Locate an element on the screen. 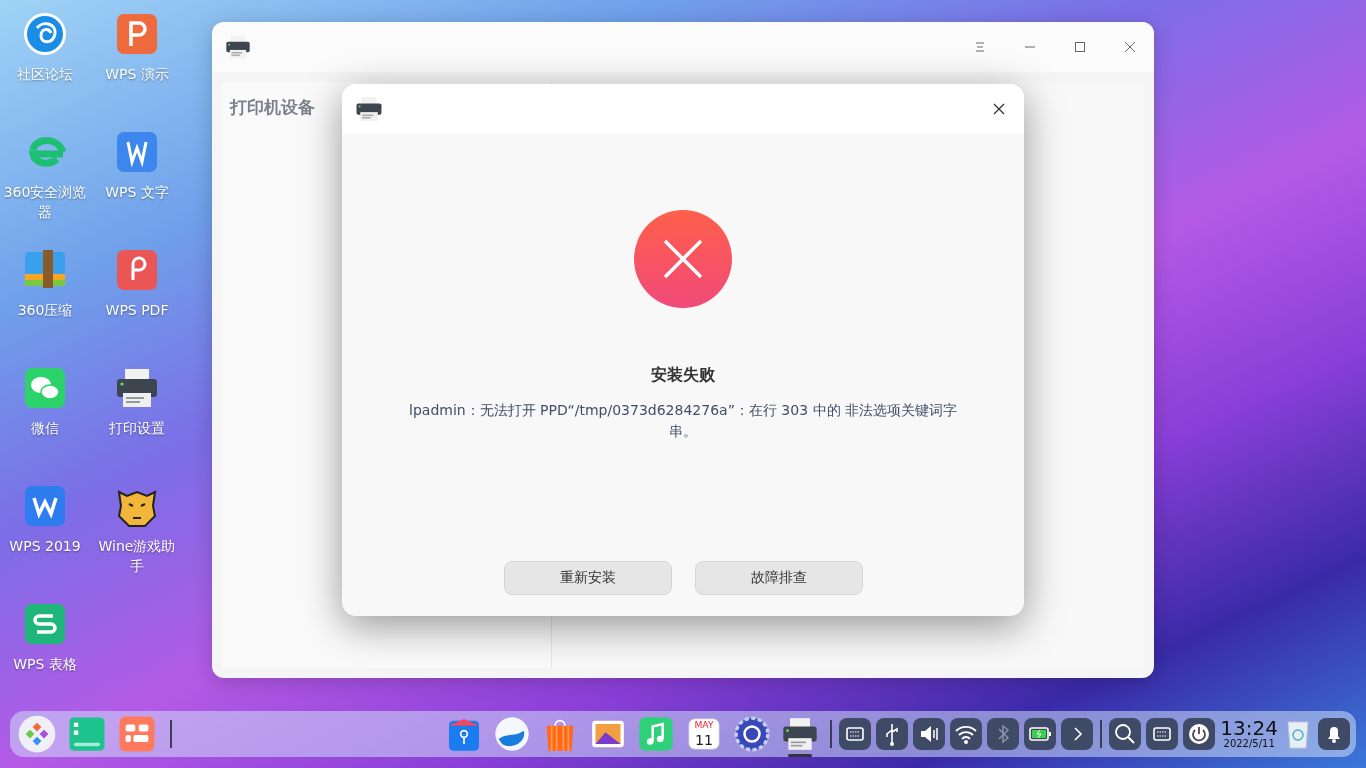  error-icon is located at coordinates (683, 259).